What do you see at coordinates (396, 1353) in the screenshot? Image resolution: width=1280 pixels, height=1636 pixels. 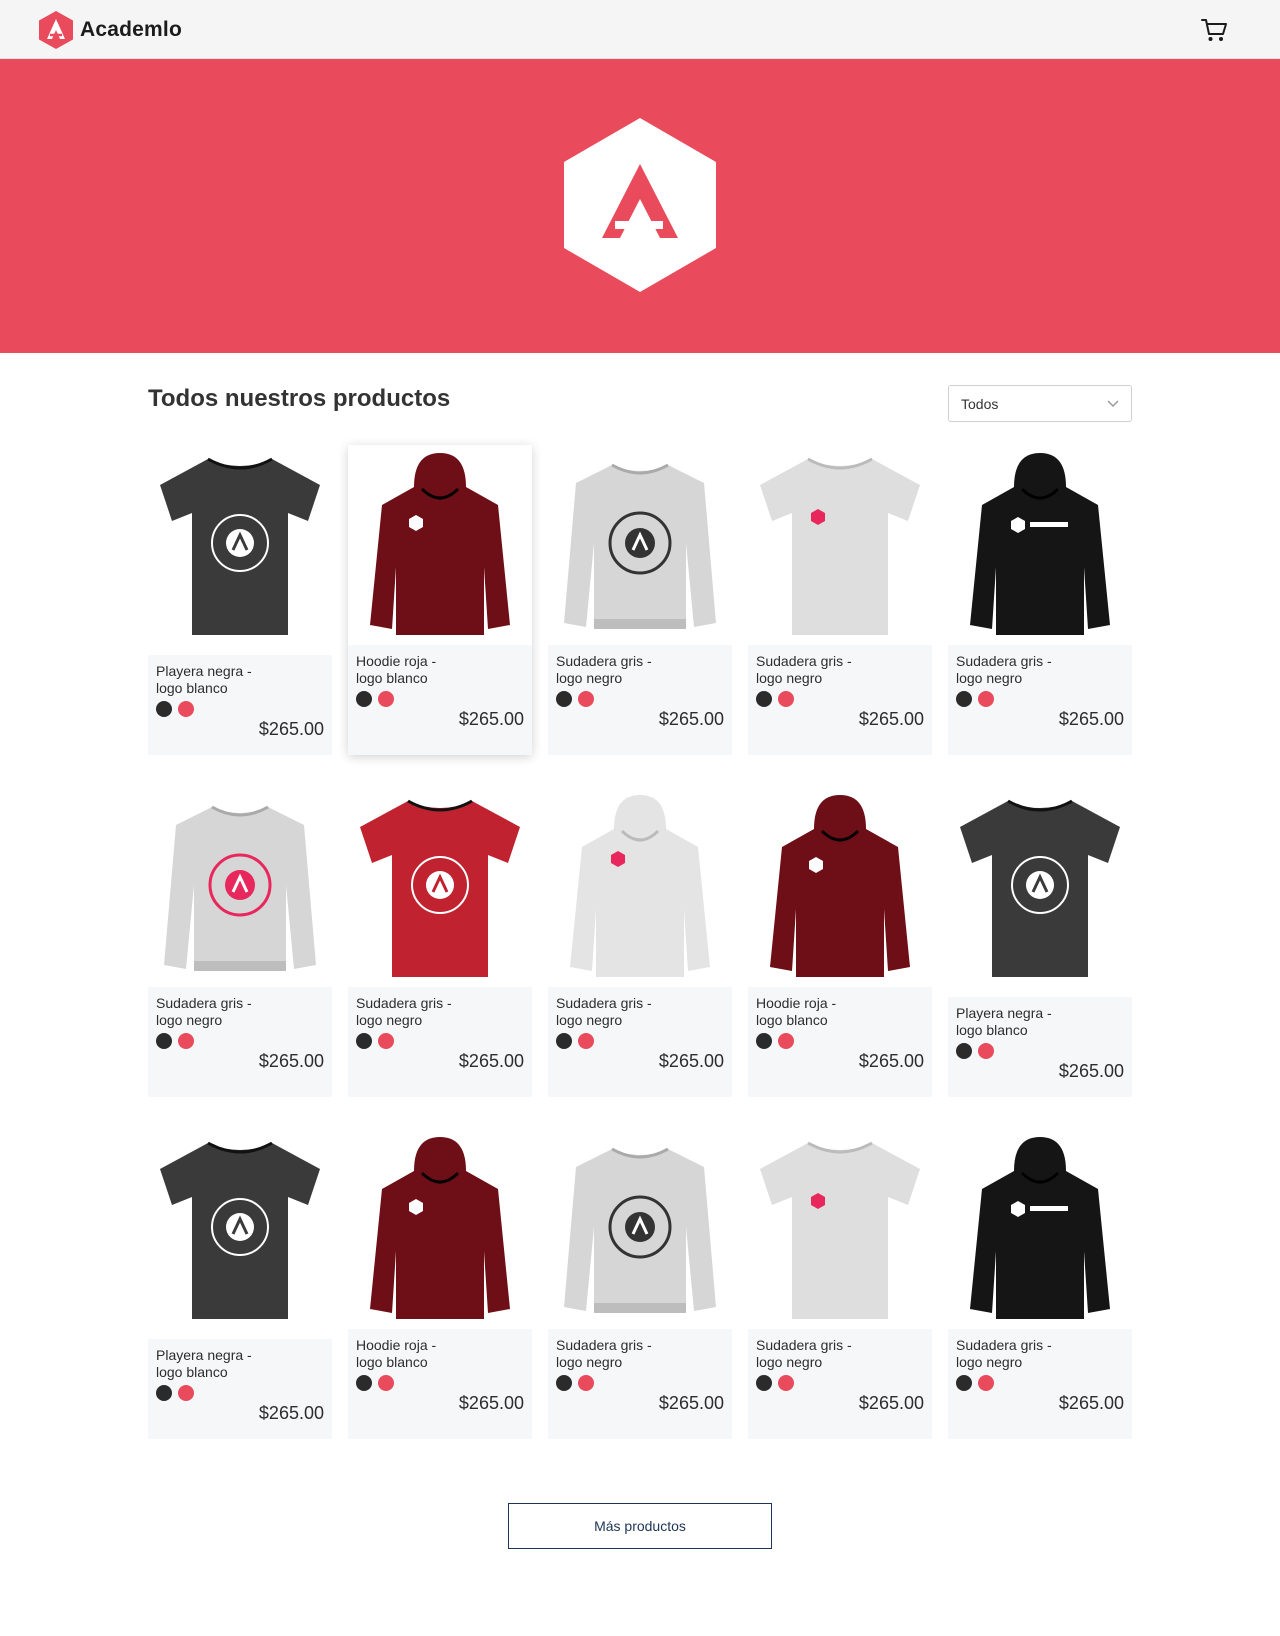 I see `product-name: Hoodie roja - logo blanco` at bounding box center [396, 1353].